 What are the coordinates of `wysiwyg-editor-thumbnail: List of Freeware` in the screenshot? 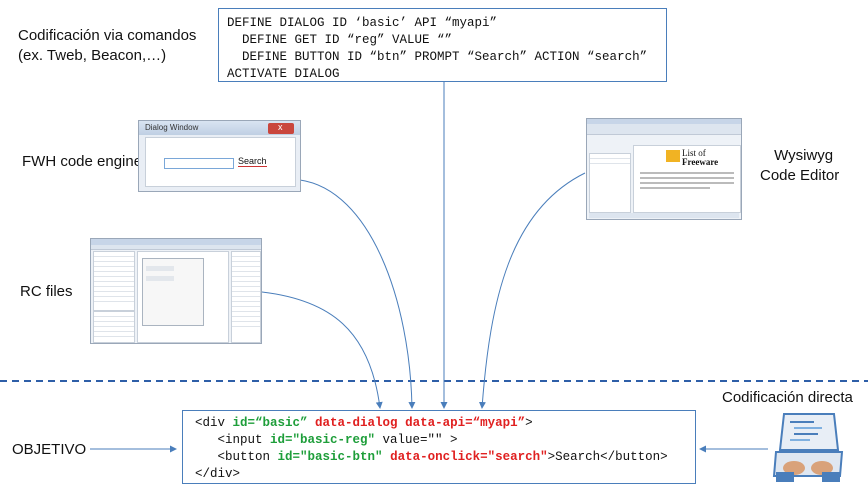 It's located at (664, 169).